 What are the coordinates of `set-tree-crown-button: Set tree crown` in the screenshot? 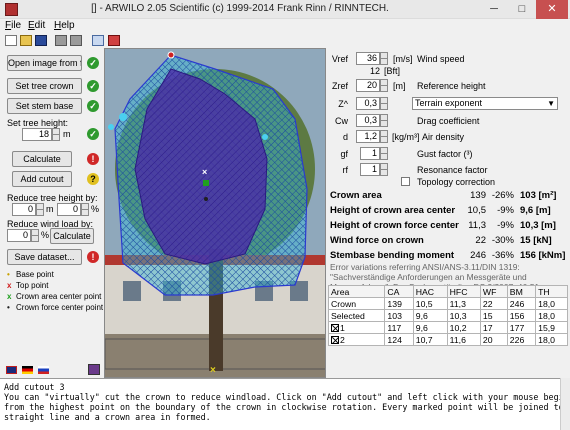 It's located at (44, 86).